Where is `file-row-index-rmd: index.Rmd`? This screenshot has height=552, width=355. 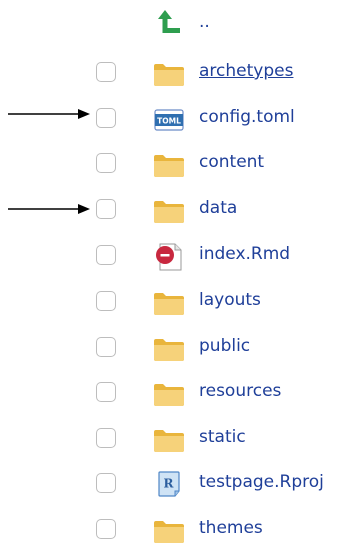
file-row-index-rmd: index.Rmd is located at coordinates (177, 256).